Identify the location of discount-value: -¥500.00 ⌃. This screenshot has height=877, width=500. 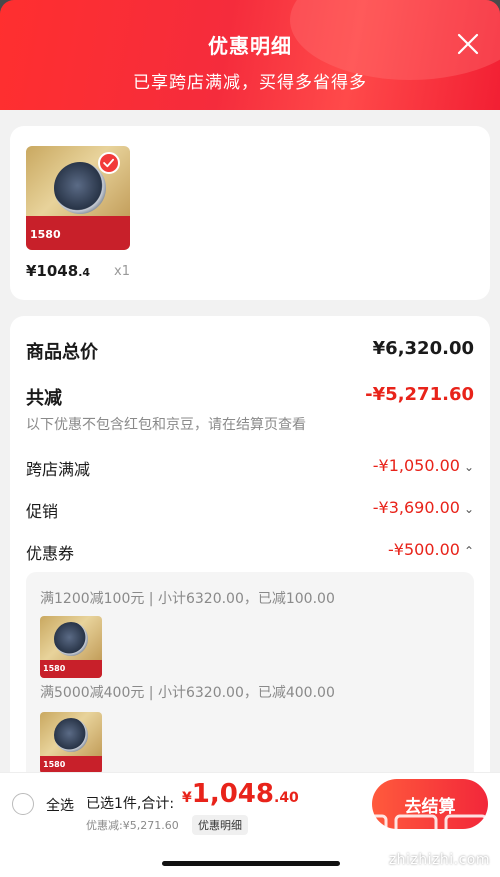
(431, 549).